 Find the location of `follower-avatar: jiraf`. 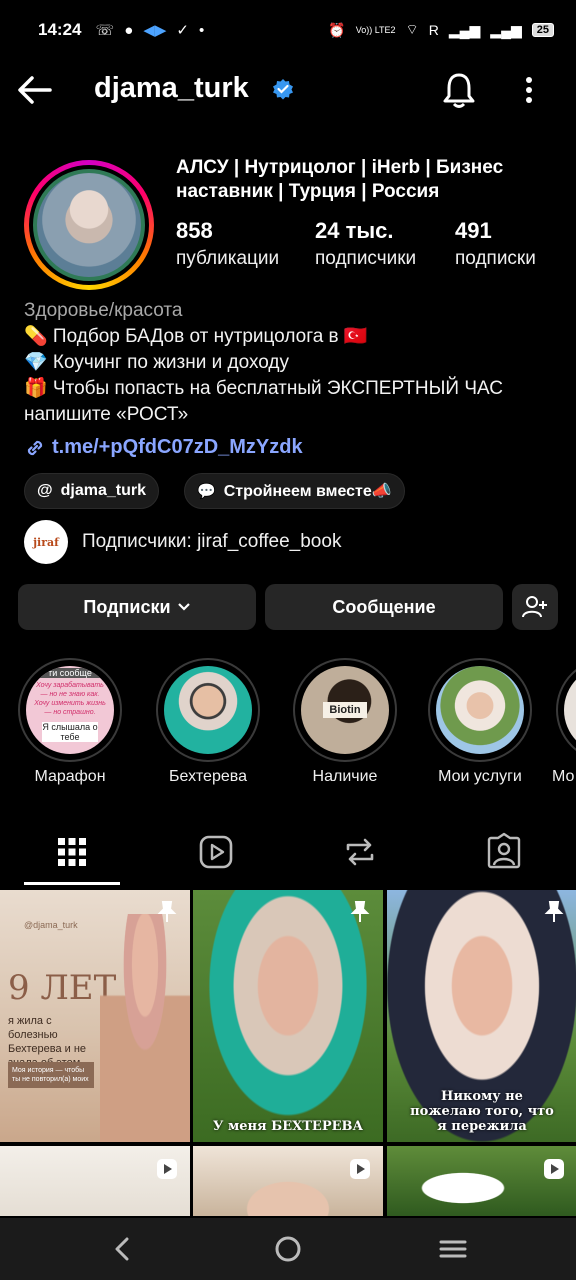

follower-avatar: jiraf is located at coordinates (46, 542).